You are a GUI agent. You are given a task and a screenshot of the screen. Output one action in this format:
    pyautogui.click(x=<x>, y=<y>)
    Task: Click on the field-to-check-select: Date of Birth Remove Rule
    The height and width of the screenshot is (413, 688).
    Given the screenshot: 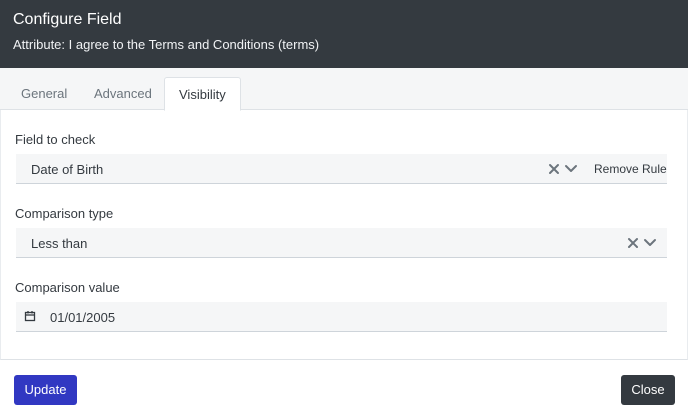 What is the action you would take?
    pyautogui.click(x=341, y=169)
    